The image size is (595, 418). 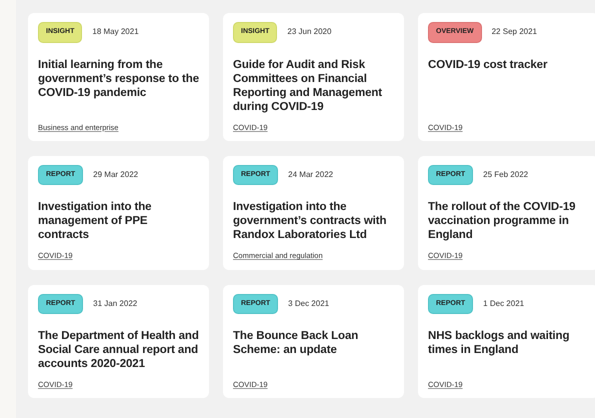 What do you see at coordinates (115, 32) in the screenshot?
I see `date-text: 18 May 2021` at bounding box center [115, 32].